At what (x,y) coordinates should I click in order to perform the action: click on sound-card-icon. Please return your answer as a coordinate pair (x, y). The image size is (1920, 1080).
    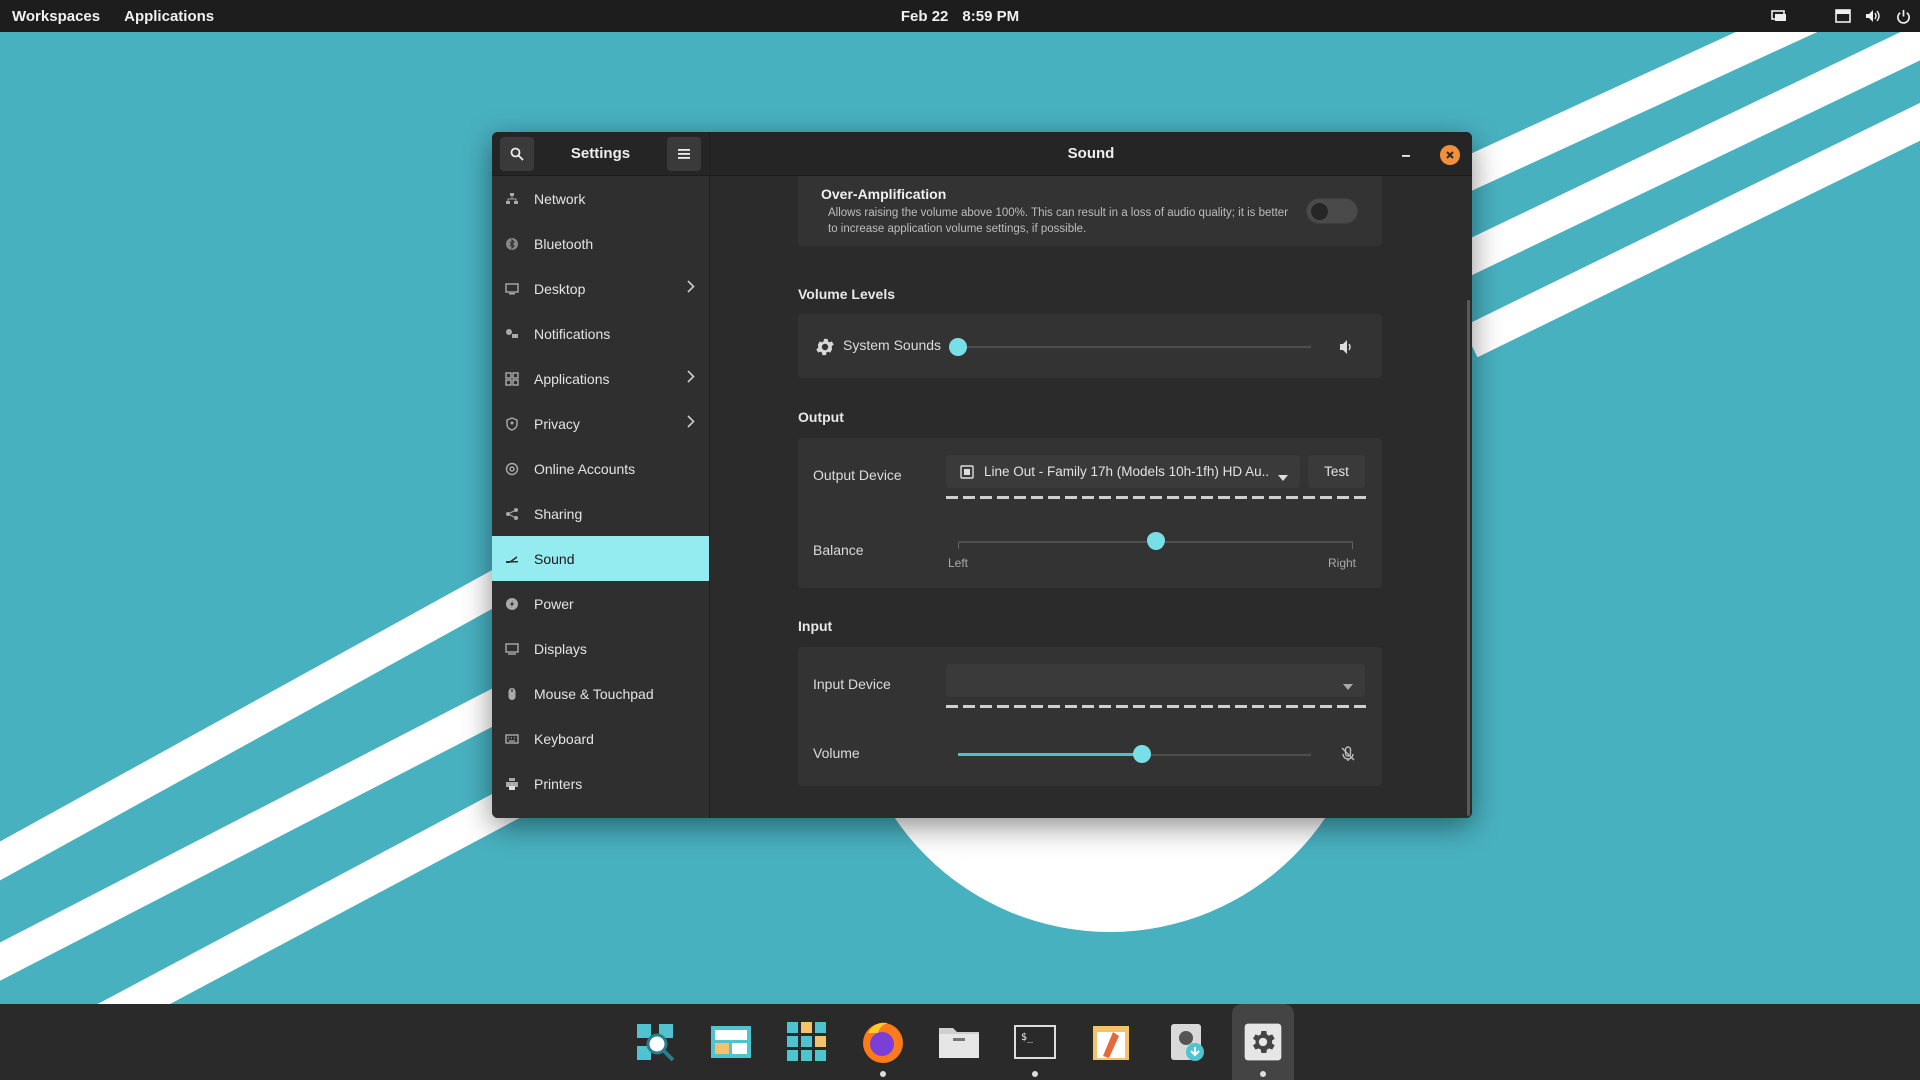
    Looking at the image, I should click on (967, 471).